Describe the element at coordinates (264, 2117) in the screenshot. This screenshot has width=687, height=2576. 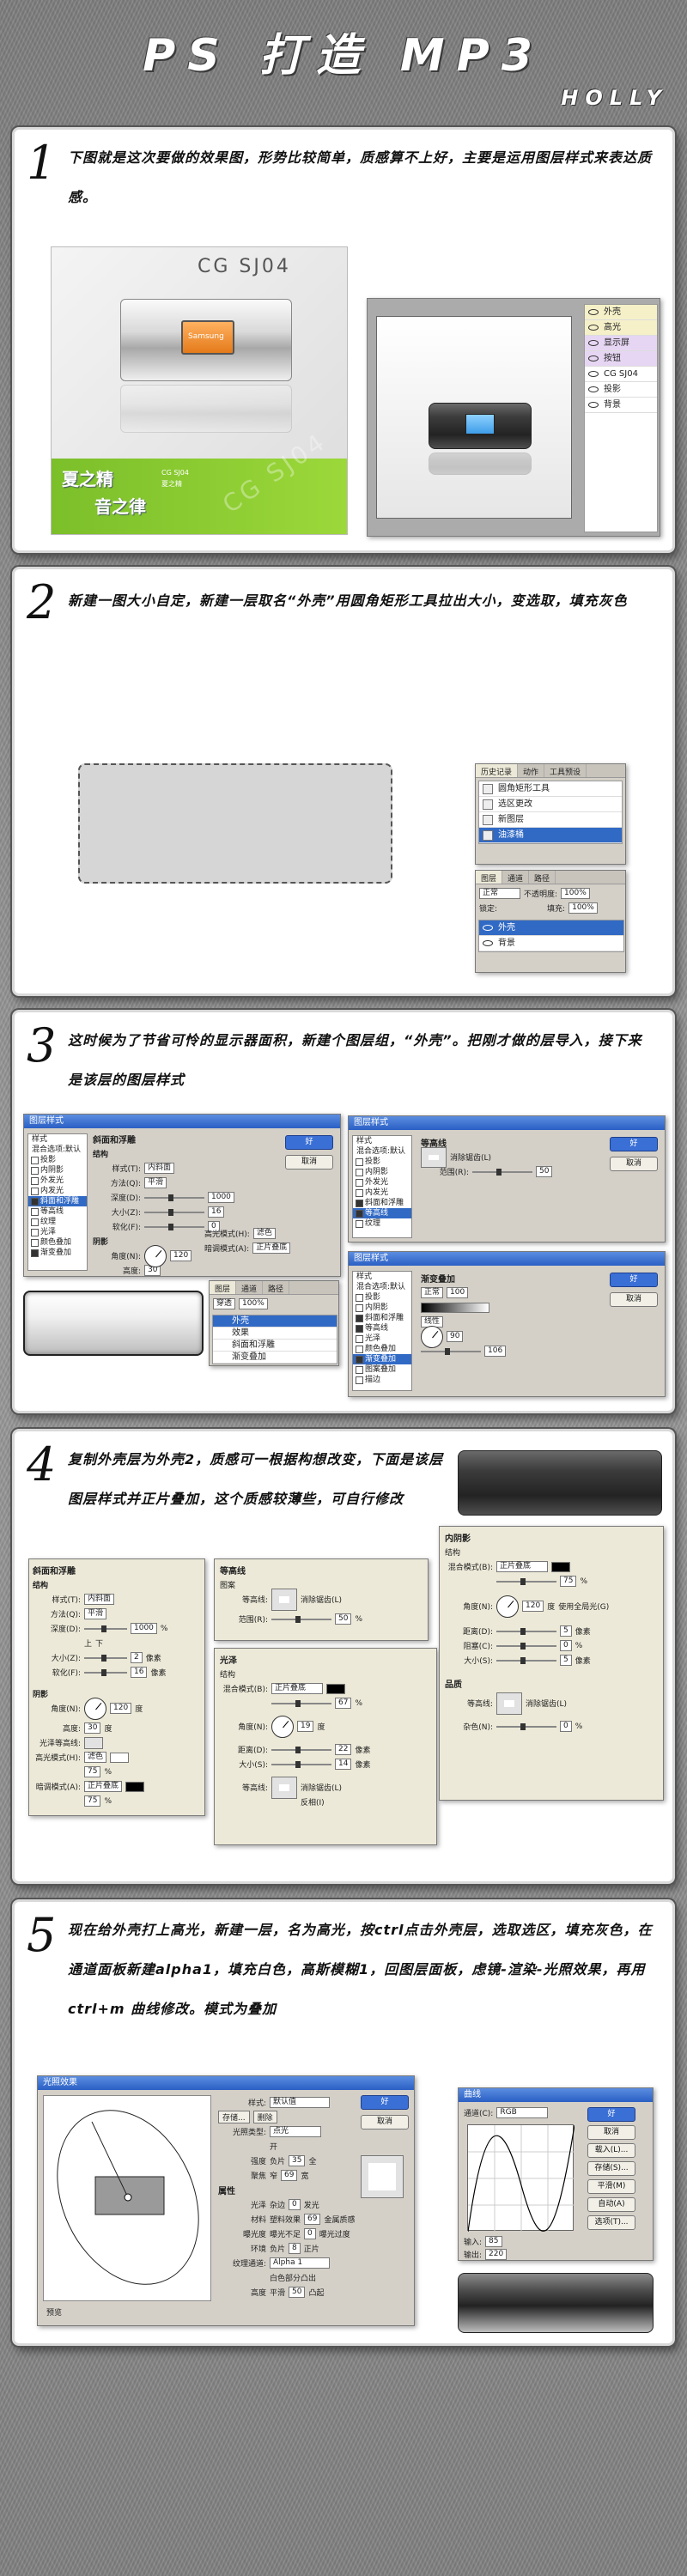
I see `delete-button: 删除` at that location.